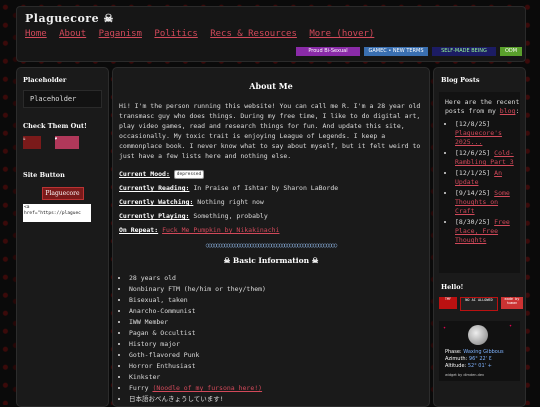 This screenshot has width=540, height=407. Describe the element at coordinates (473, 222) in the screenshot. I see `post-date: [8/30/25]` at that location.